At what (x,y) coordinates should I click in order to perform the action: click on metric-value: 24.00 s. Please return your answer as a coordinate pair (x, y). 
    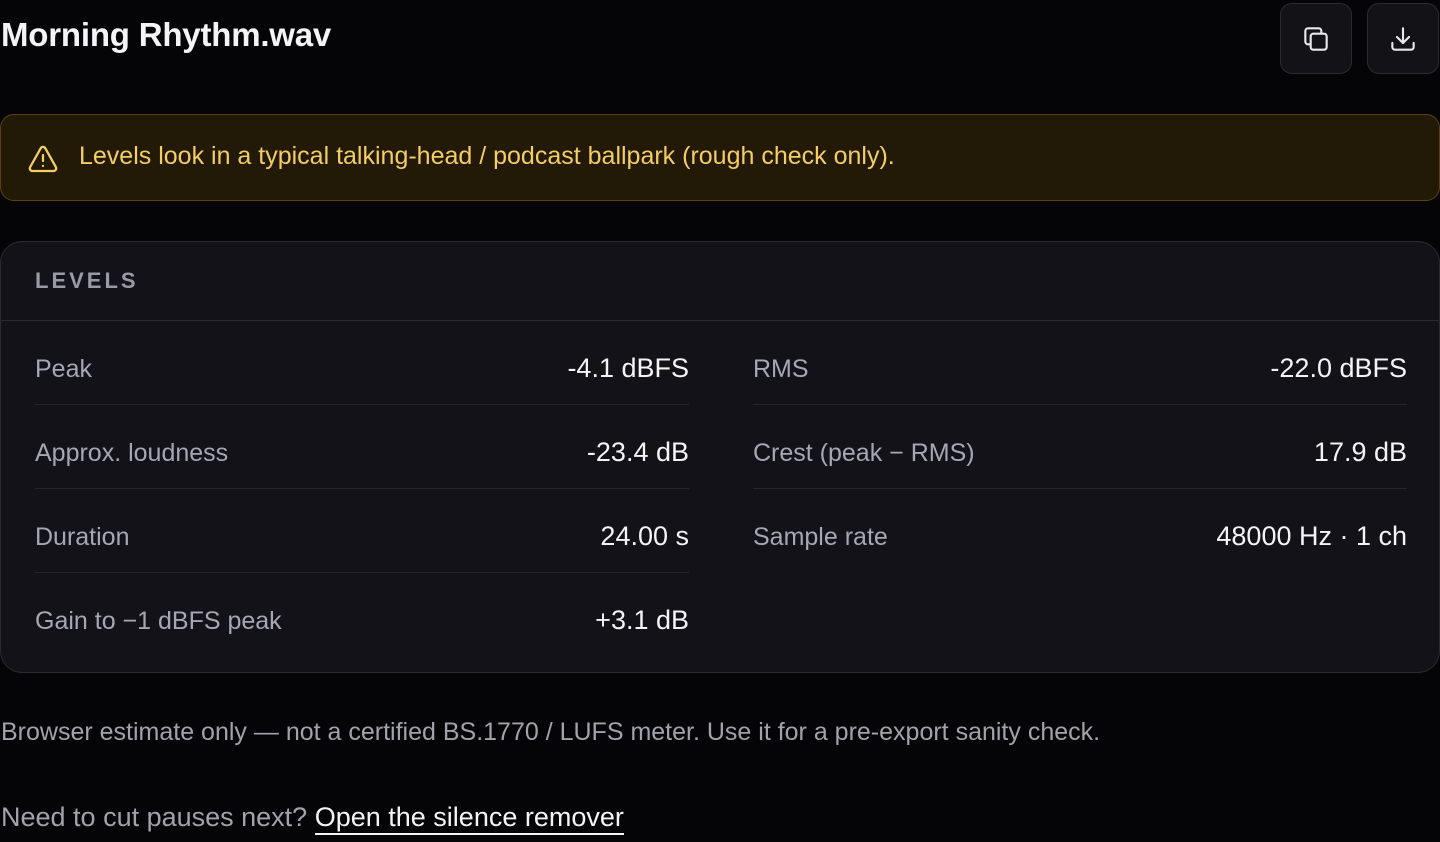
    Looking at the image, I should click on (644, 536).